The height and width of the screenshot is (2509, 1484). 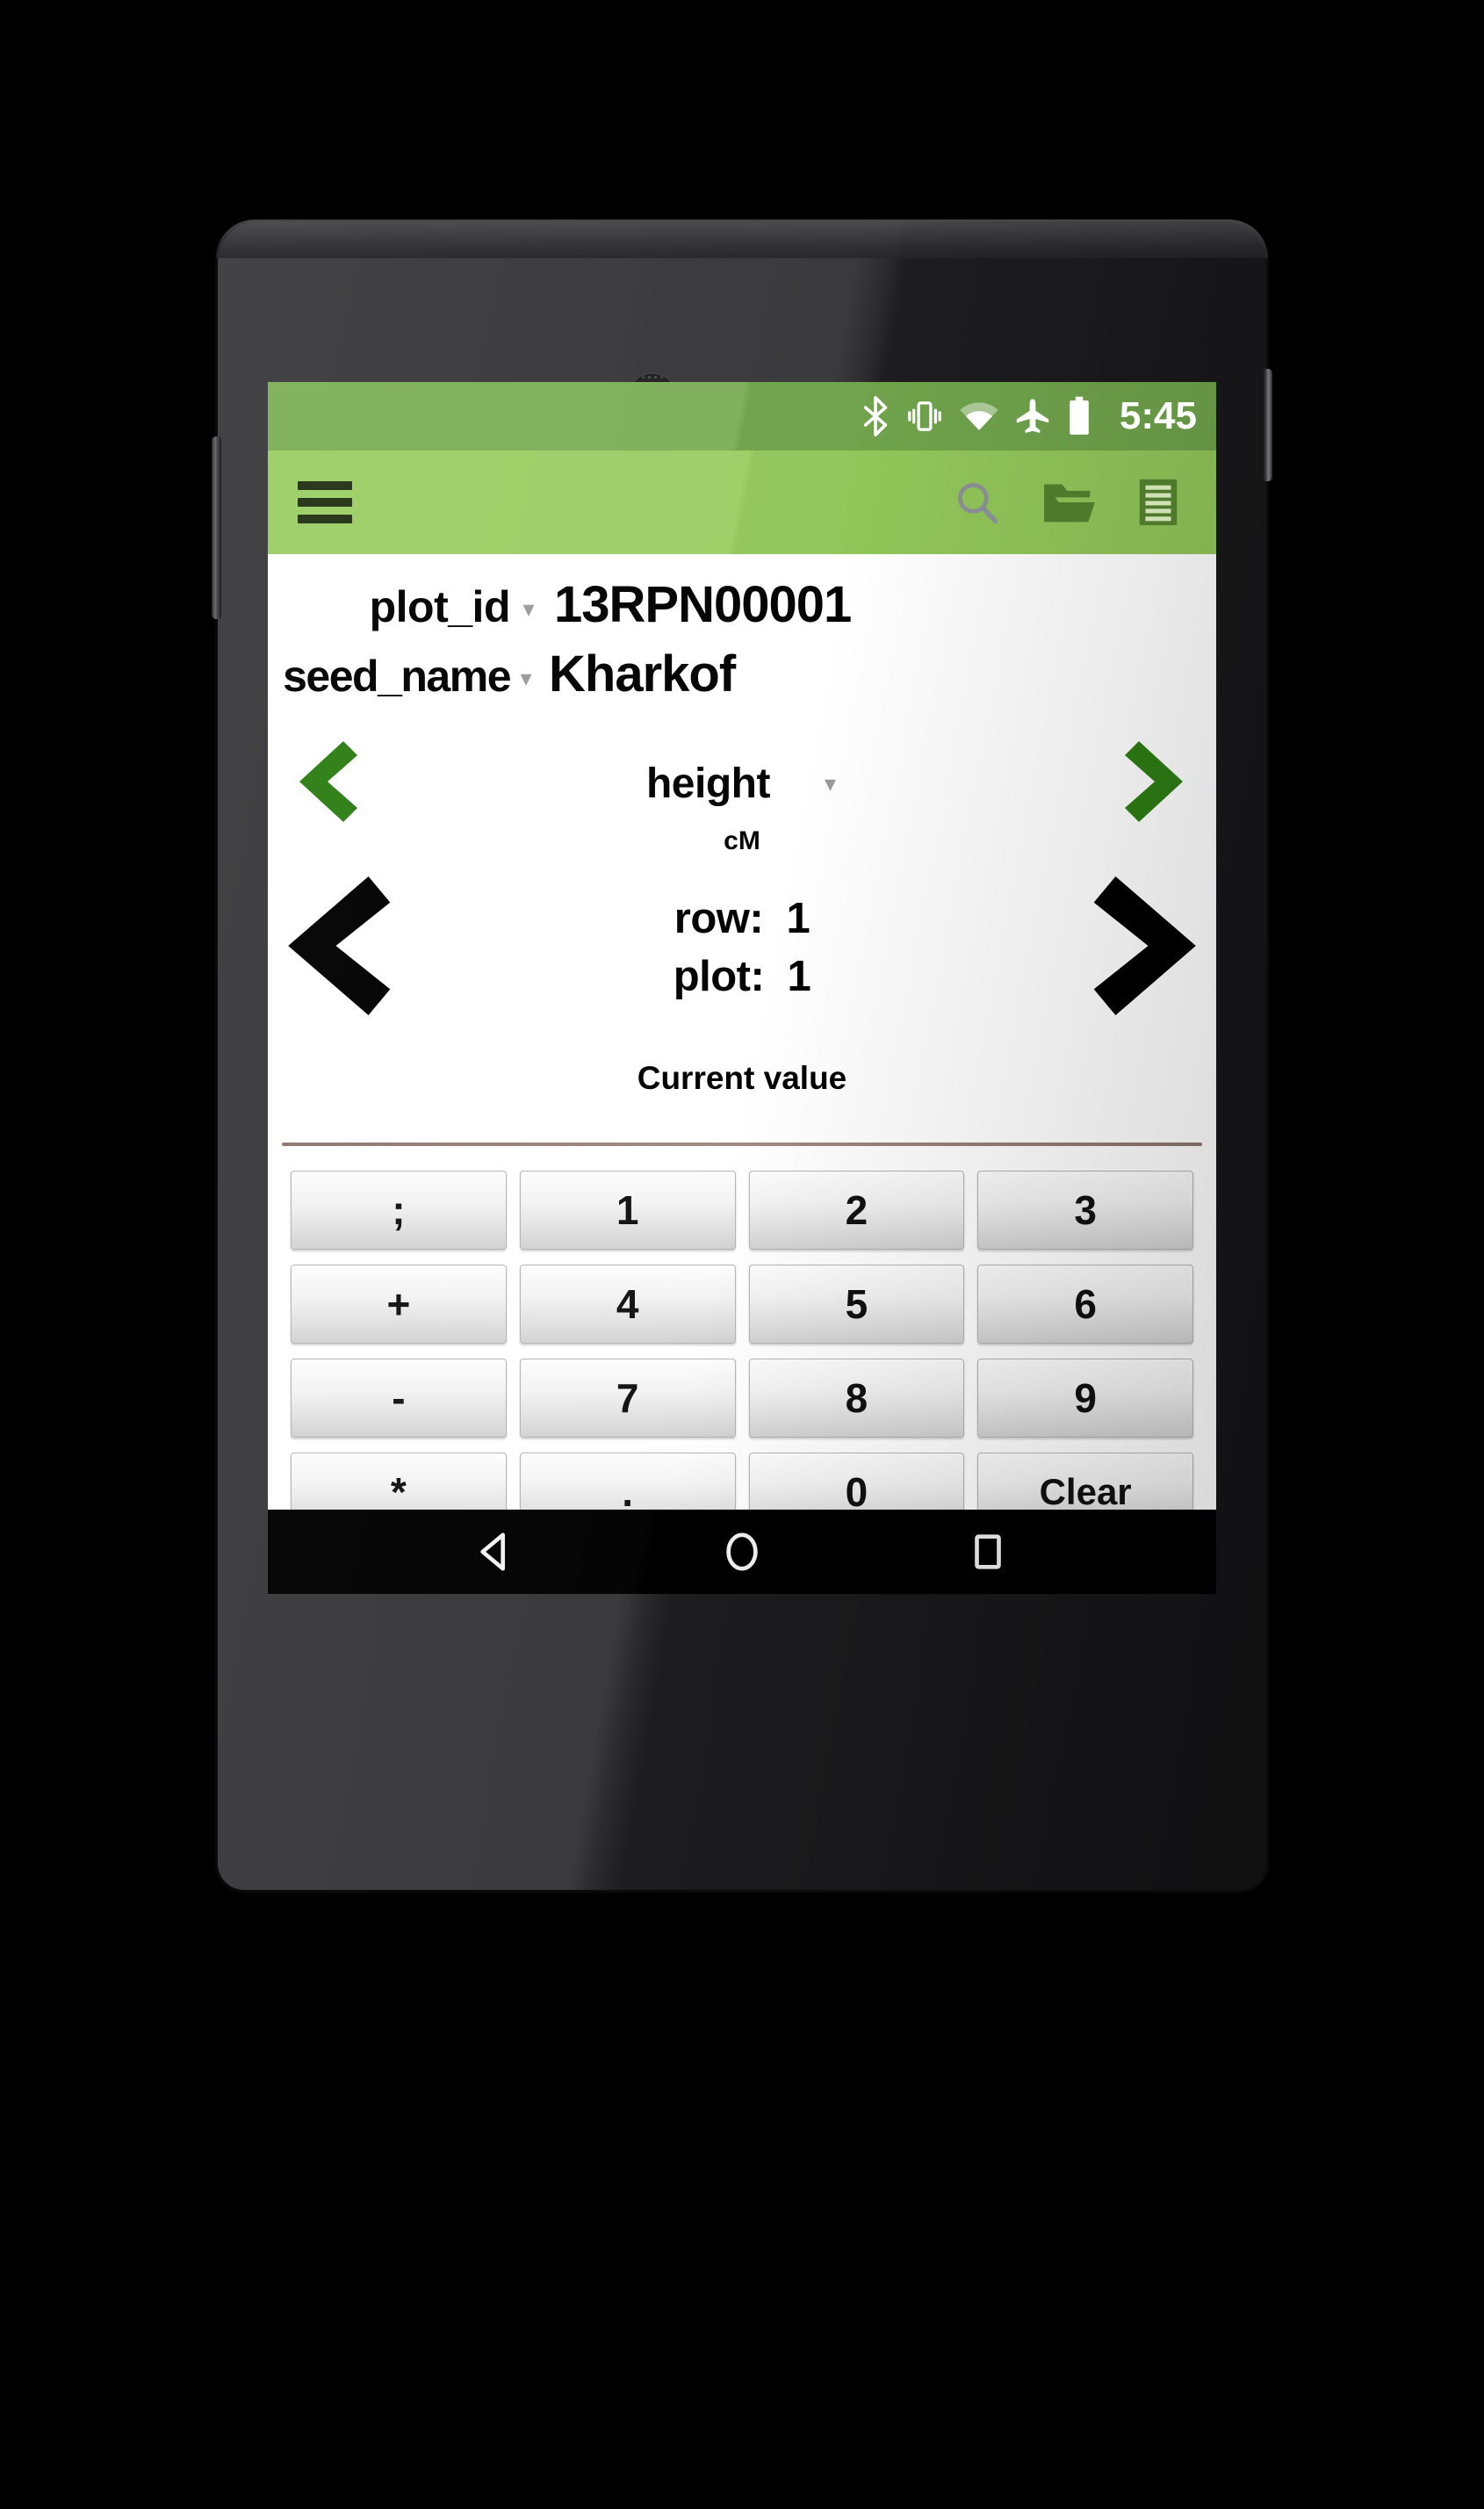 I want to click on bluetooth-icon, so click(x=875, y=416).